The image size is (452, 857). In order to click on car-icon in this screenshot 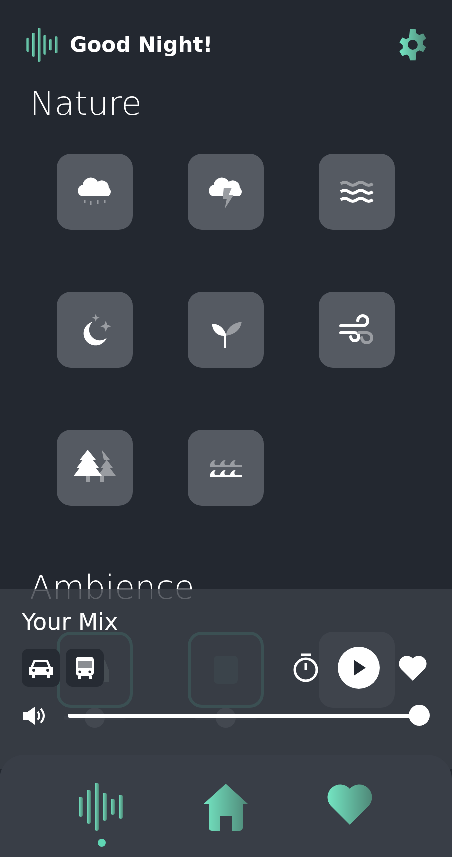, I will do `click(41, 668)`.